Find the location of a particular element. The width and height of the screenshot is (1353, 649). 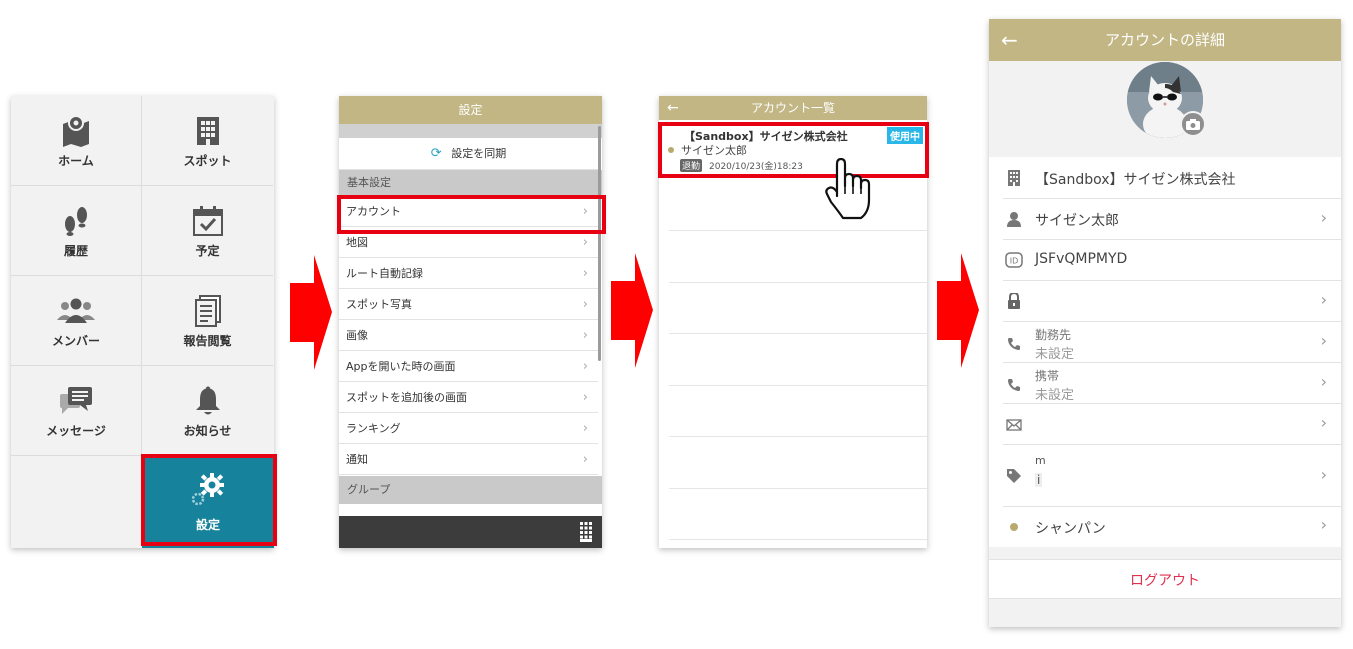

menu-item-schedule: 予定 is located at coordinates (207, 231).